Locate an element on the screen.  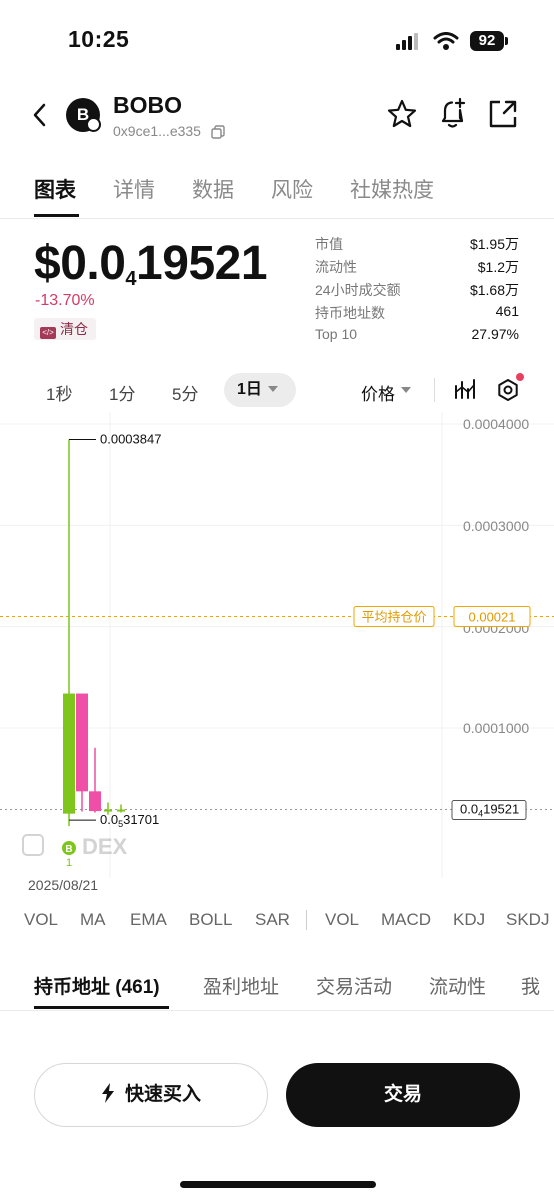
token-name: BOBO is located at coordinates (147, 105).